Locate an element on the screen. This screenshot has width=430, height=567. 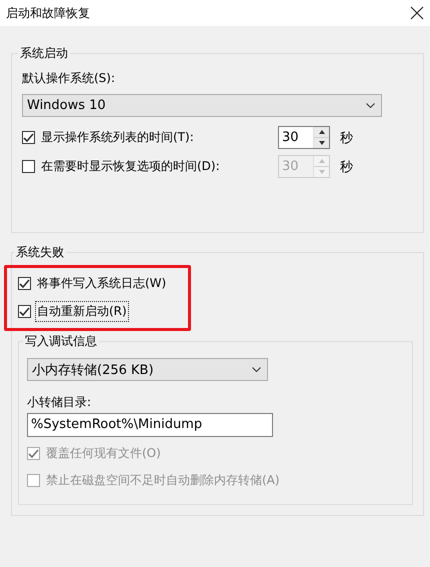
text-field: %SystemRoot%\Minidump is located at coordinates (150, 425).